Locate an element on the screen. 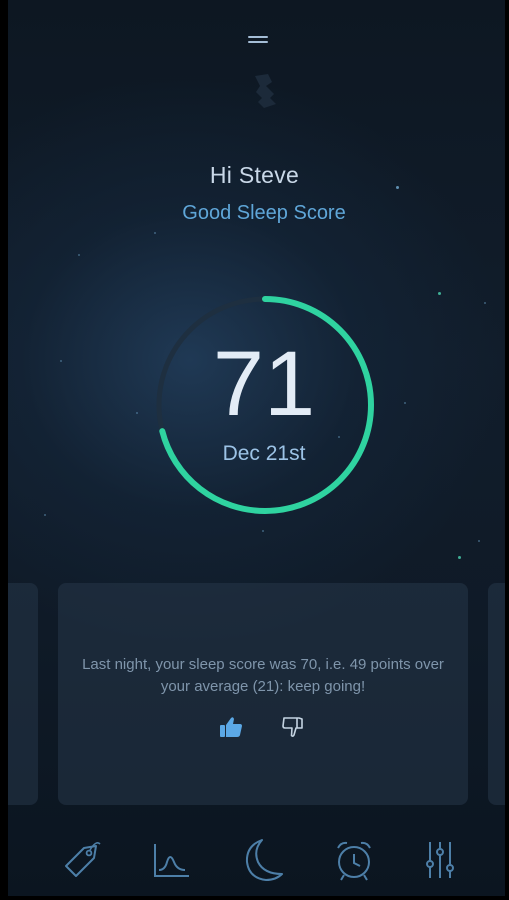 This screenshot has height=900, width=509. thumbs-down-button is located at coordinates (293, 727).